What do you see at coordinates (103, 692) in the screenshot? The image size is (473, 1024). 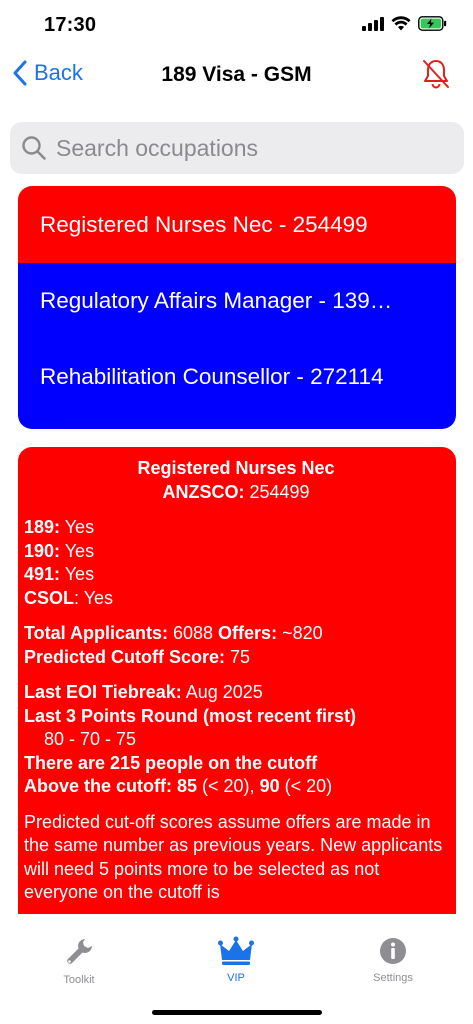 I see `tiebreak-label: Last EOI Tiebreak:` at bounding box center [103, 692].